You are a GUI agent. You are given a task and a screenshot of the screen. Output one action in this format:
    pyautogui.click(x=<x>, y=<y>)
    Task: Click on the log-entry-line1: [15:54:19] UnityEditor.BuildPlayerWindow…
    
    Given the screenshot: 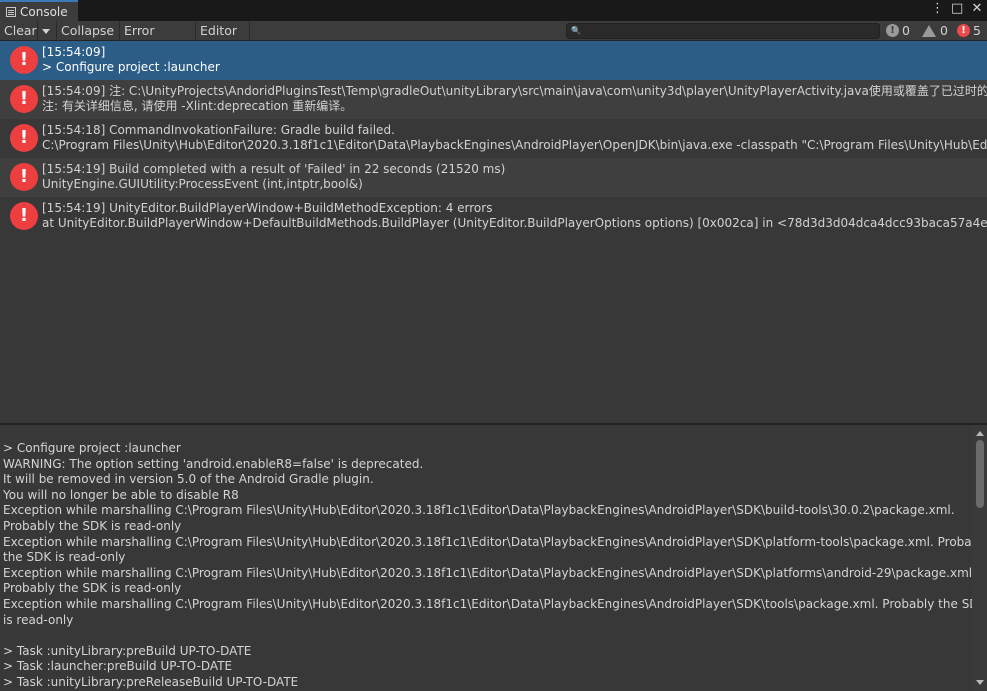 What is the action you would take?
    pyautogui.click(x=267, y=208)
    